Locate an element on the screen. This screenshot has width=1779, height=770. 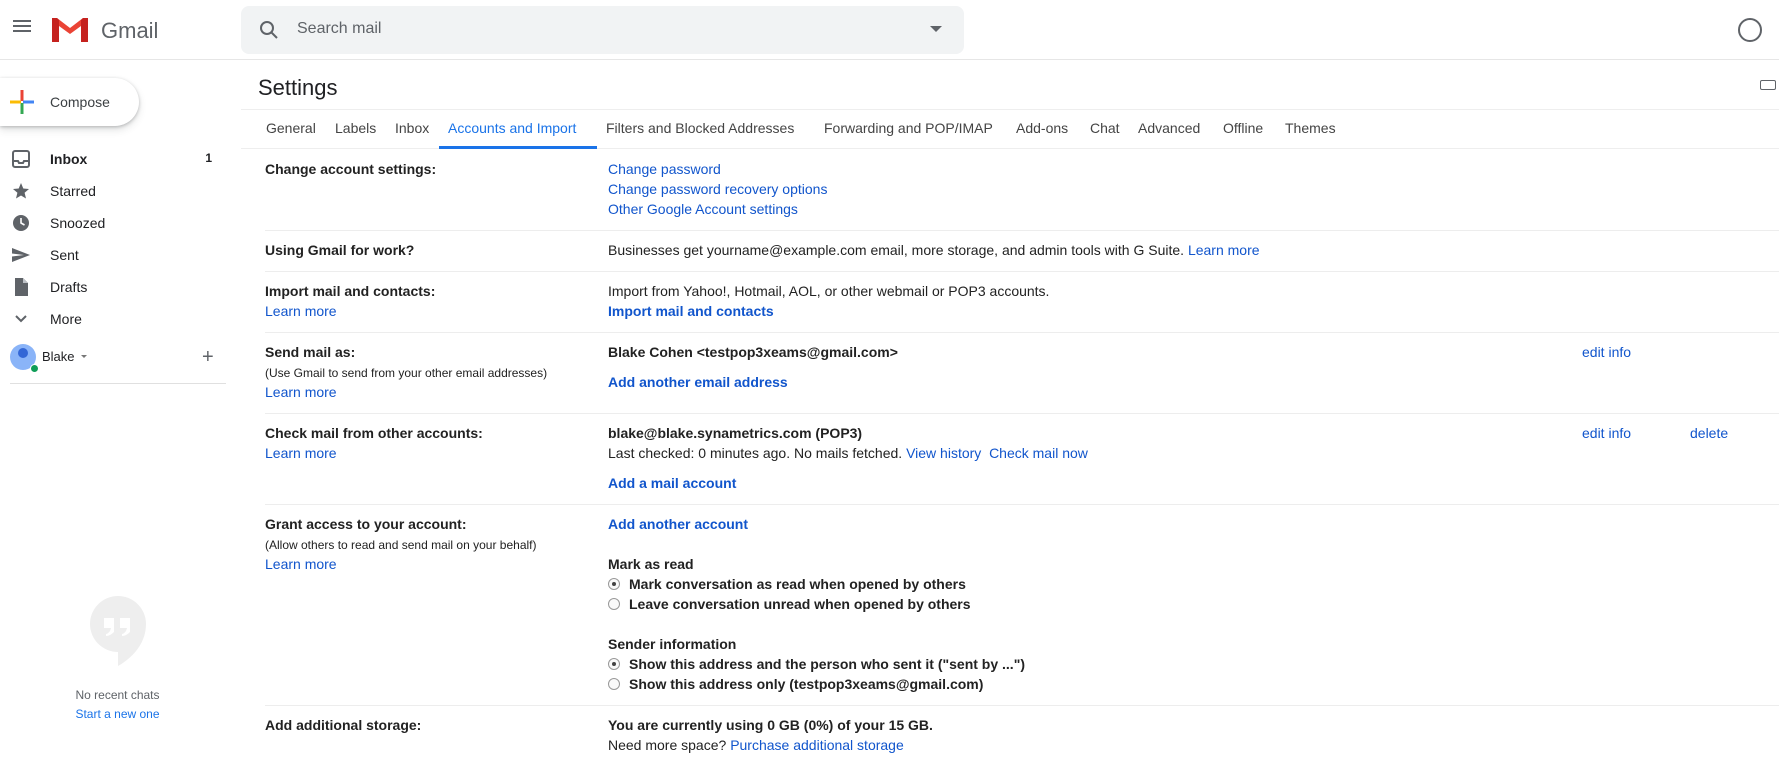
pop3-edit-info-link: edit info is located at coordinates (1606, 433).